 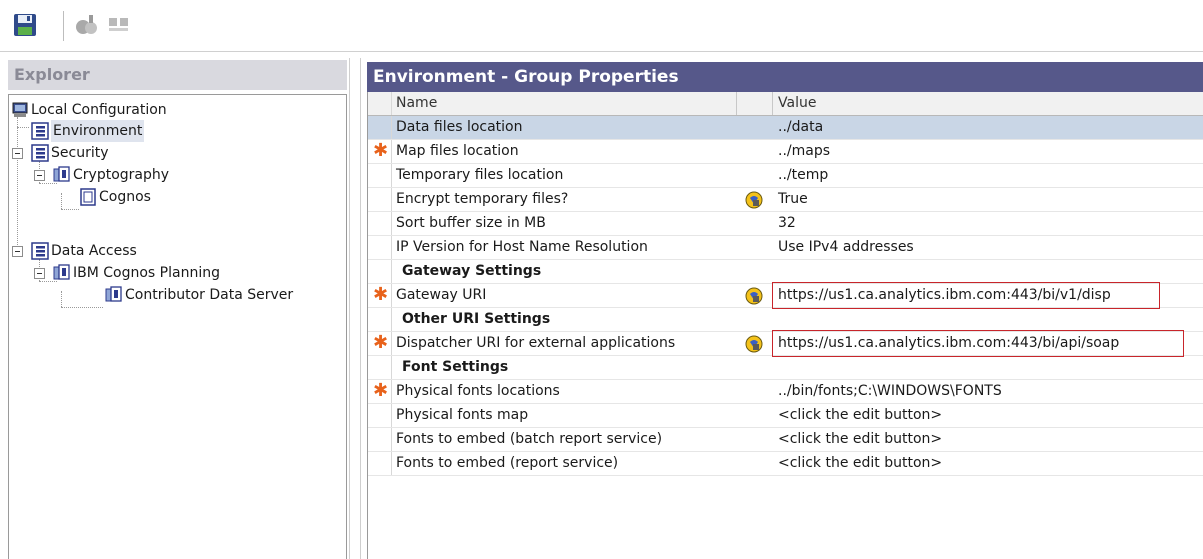 What do you see at coordinates (174, 251) in the screenshot?
I see `tree-item-data-access: Data Access` at bounding box center [174, 251].